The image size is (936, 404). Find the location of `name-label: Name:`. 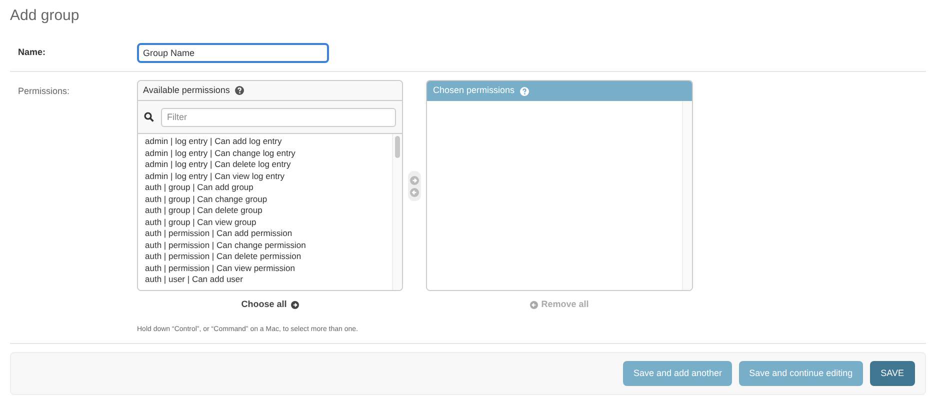

name-label: Name: is located at coordinates (32, 52).